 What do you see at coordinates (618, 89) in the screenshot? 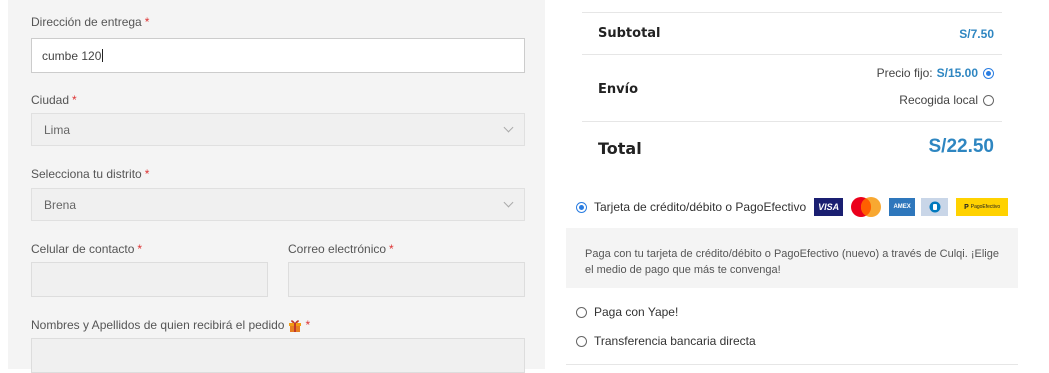
I see `shipping-label: Envío` at bounding box center [618, 89].